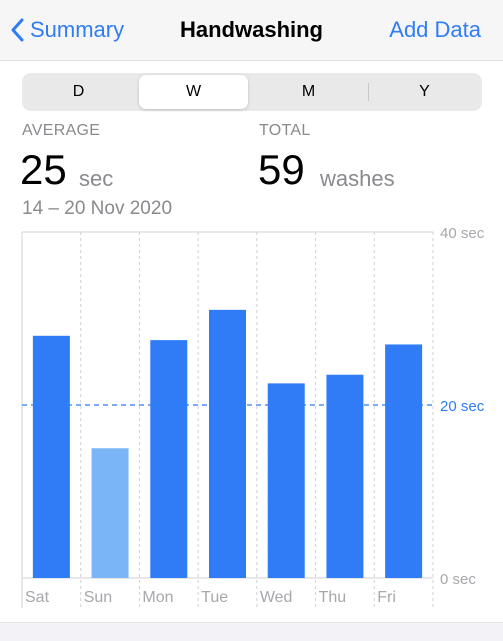 This screenshot has width=503, height=641. What do you see at coordinates (286, 480) in the screenshot?
I see `bar-wed` at bounding box center [286, 480].